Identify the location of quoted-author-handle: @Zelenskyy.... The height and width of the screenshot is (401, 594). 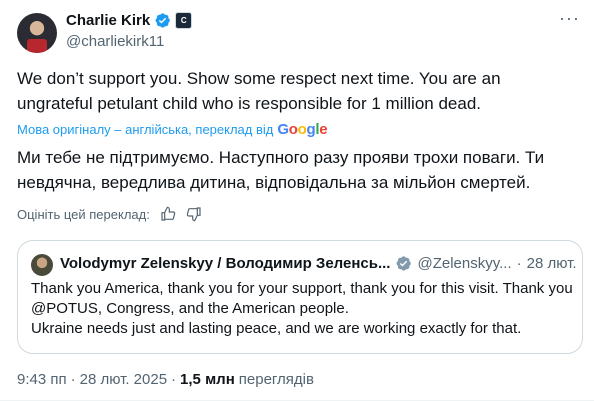
(464, 263).